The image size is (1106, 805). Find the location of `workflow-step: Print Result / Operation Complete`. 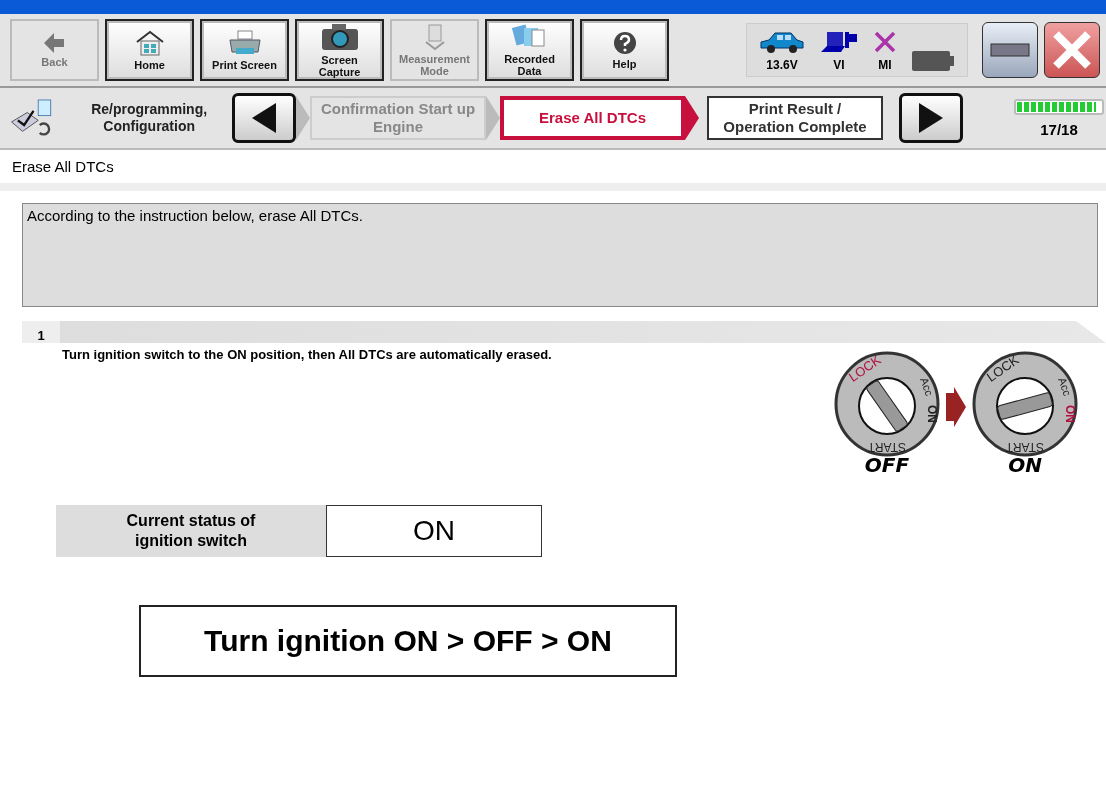

workflow-step: Print Result / Operation Complete is located at coordinates (795, 118).